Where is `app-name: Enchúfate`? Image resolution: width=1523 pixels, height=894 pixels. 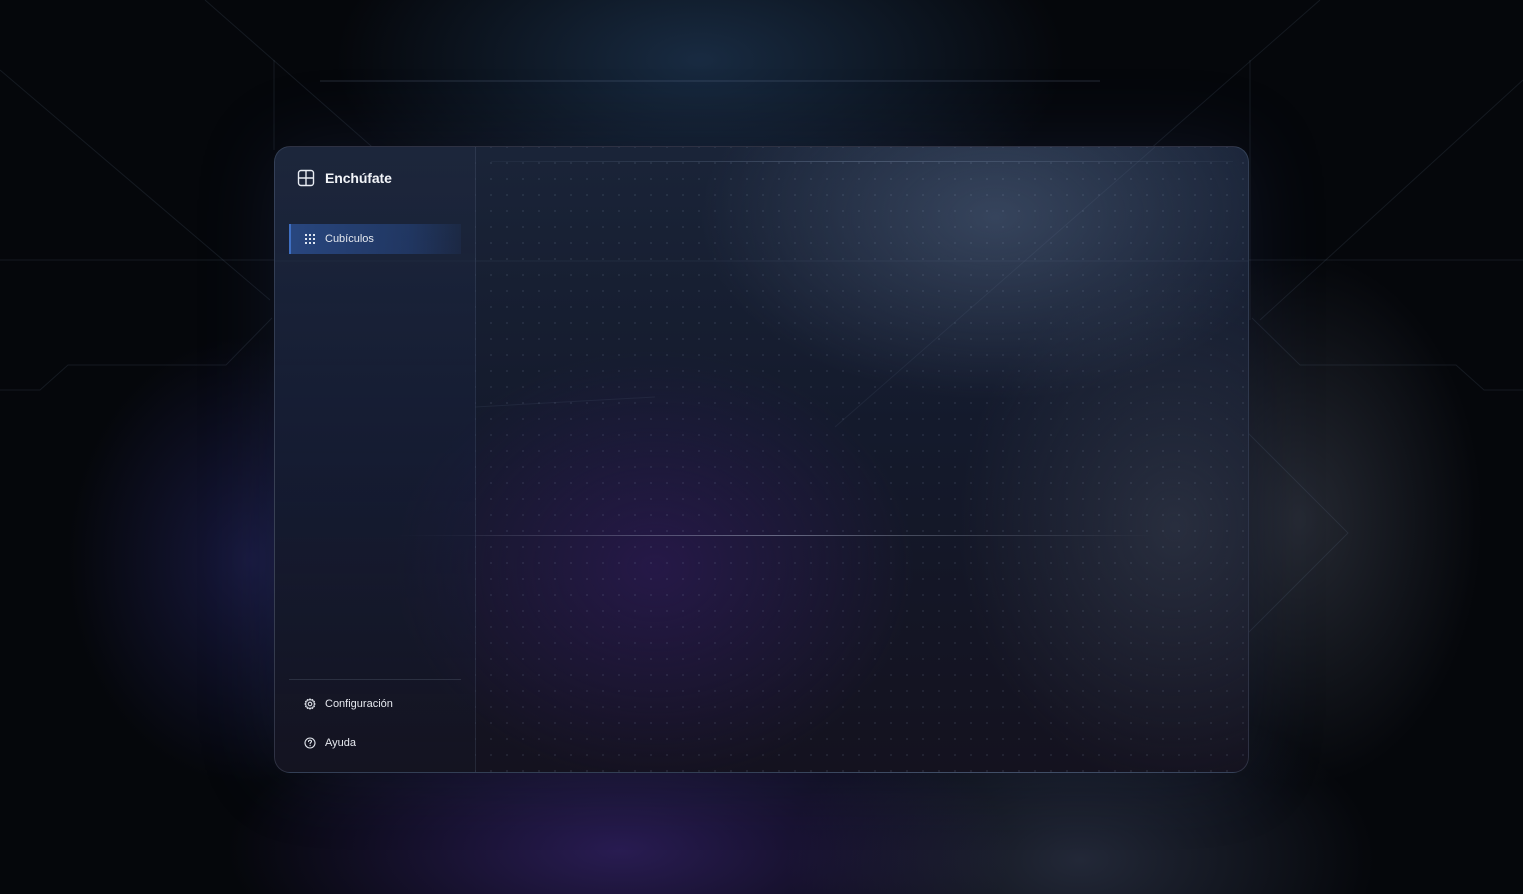
app-name: Enchúfate is located at coordinates (358, 178).